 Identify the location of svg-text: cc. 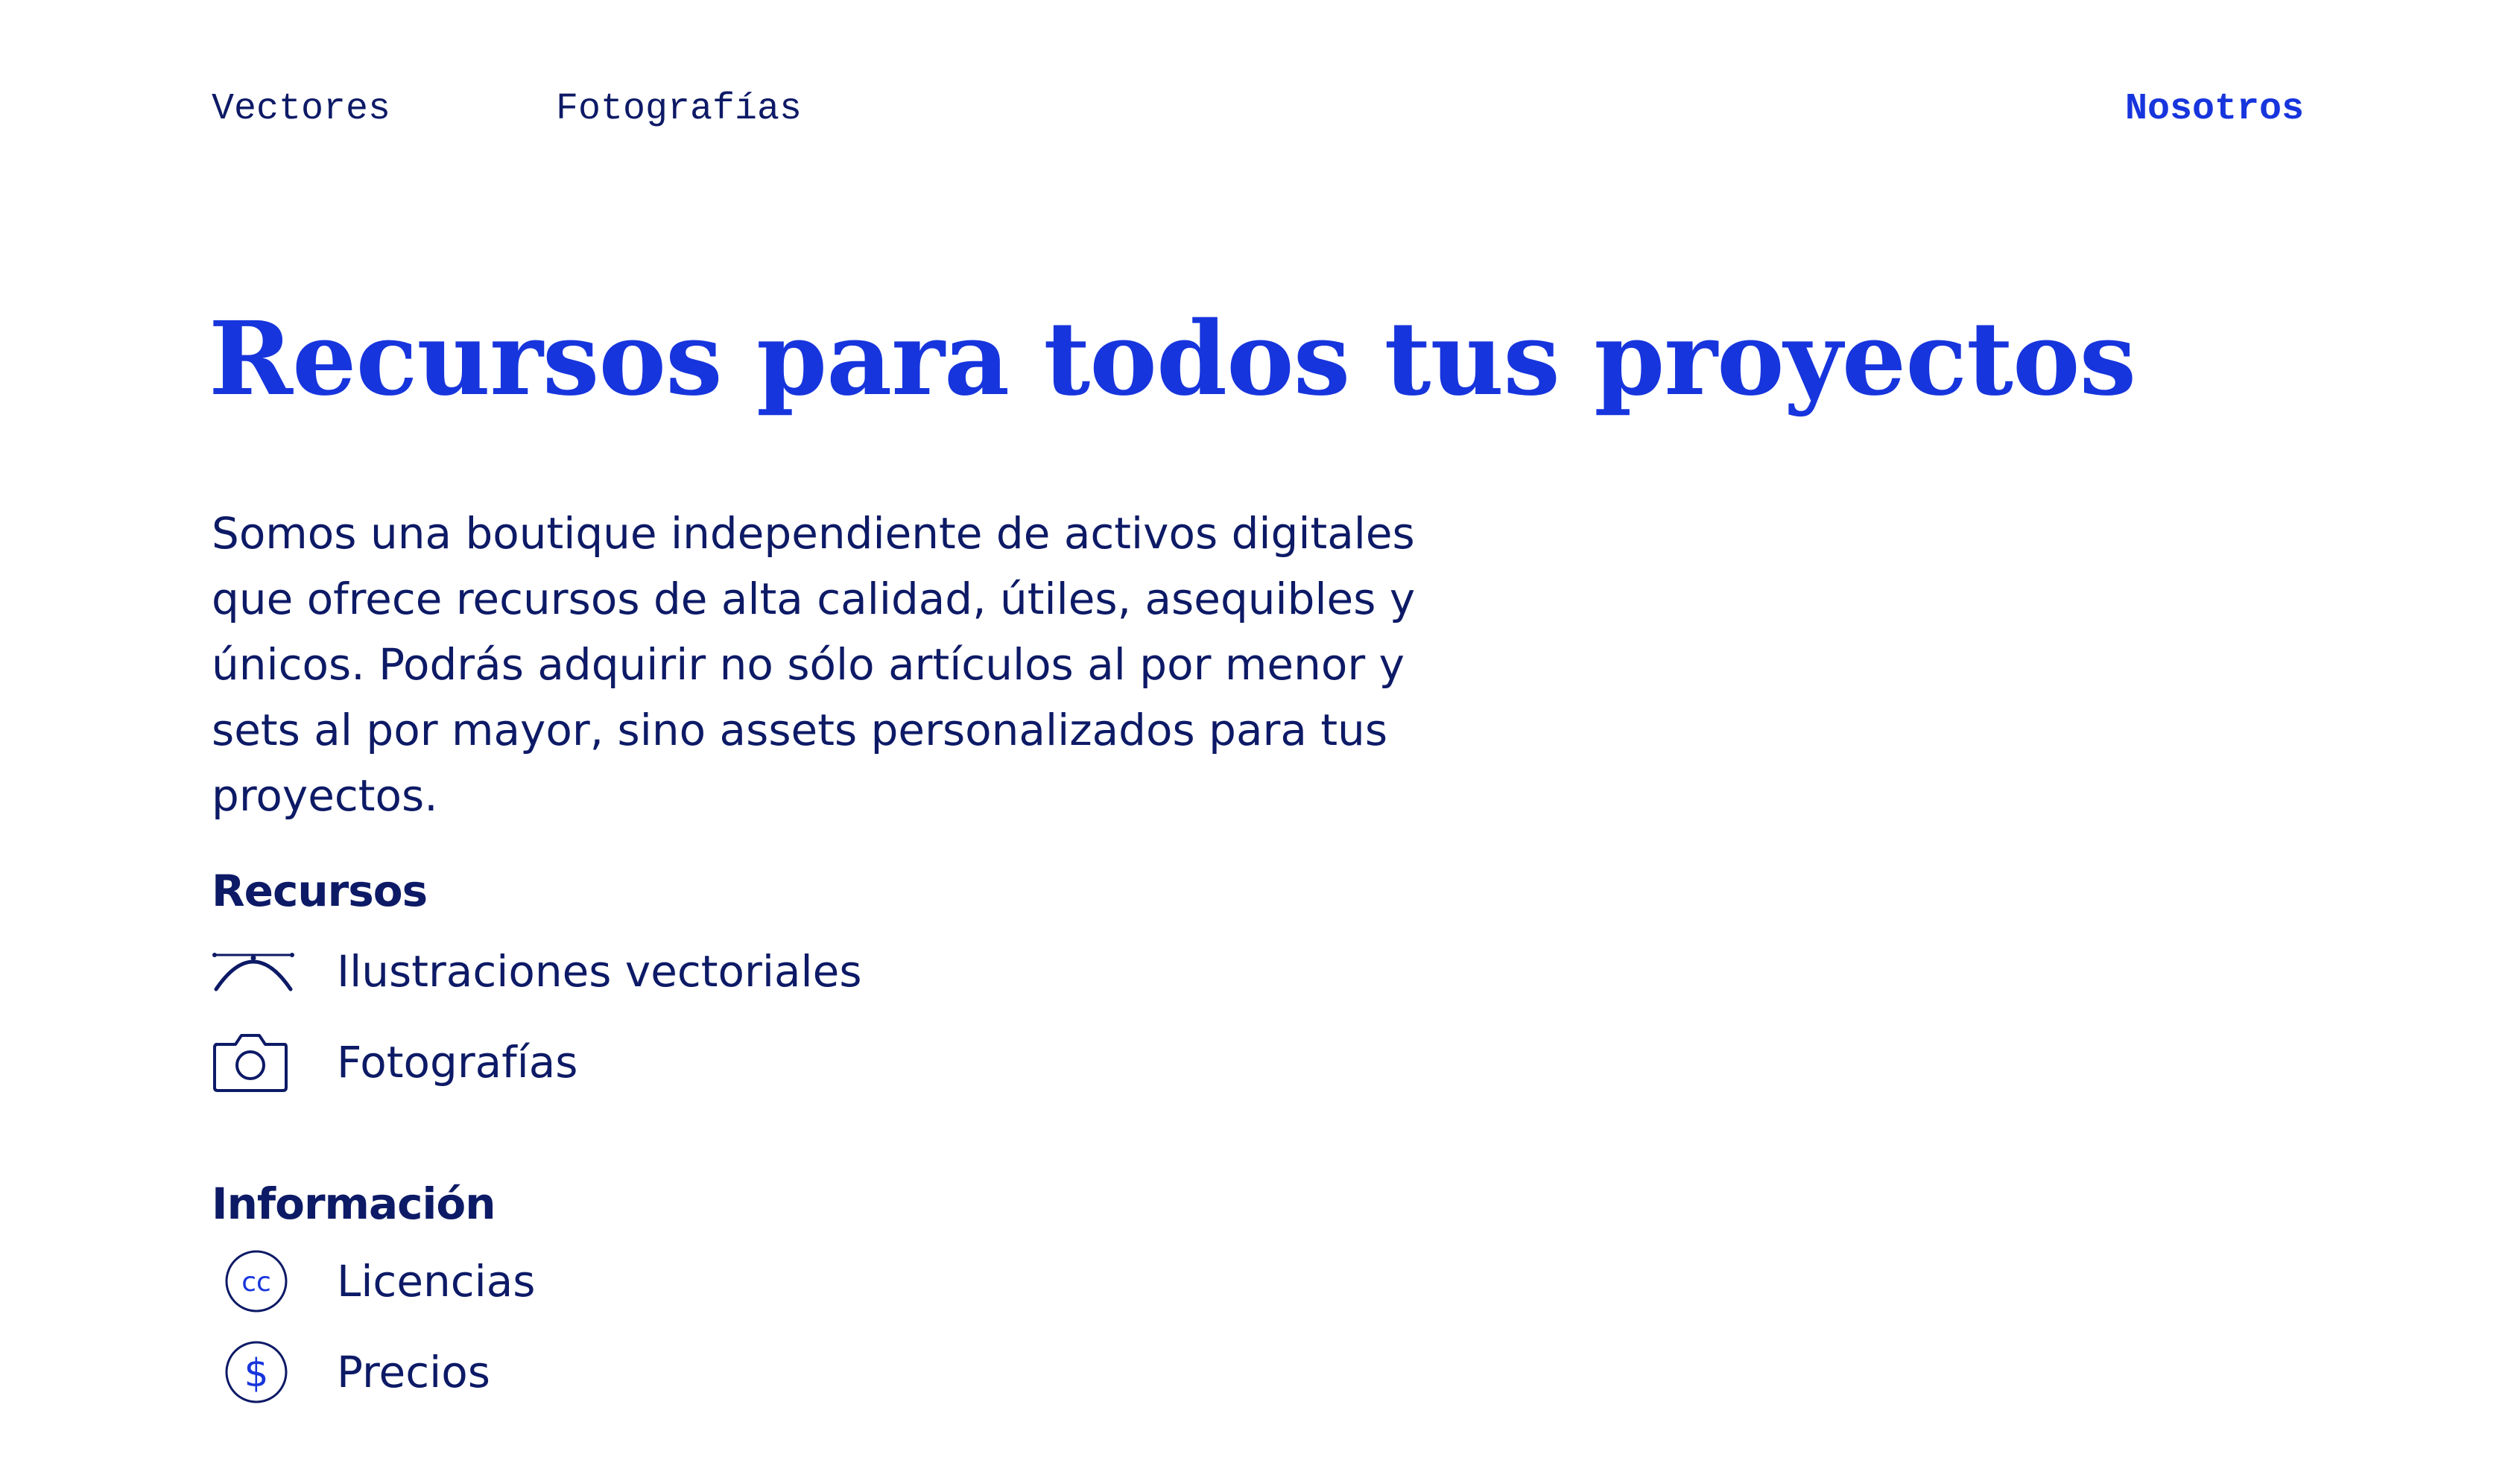
(256, 1282).